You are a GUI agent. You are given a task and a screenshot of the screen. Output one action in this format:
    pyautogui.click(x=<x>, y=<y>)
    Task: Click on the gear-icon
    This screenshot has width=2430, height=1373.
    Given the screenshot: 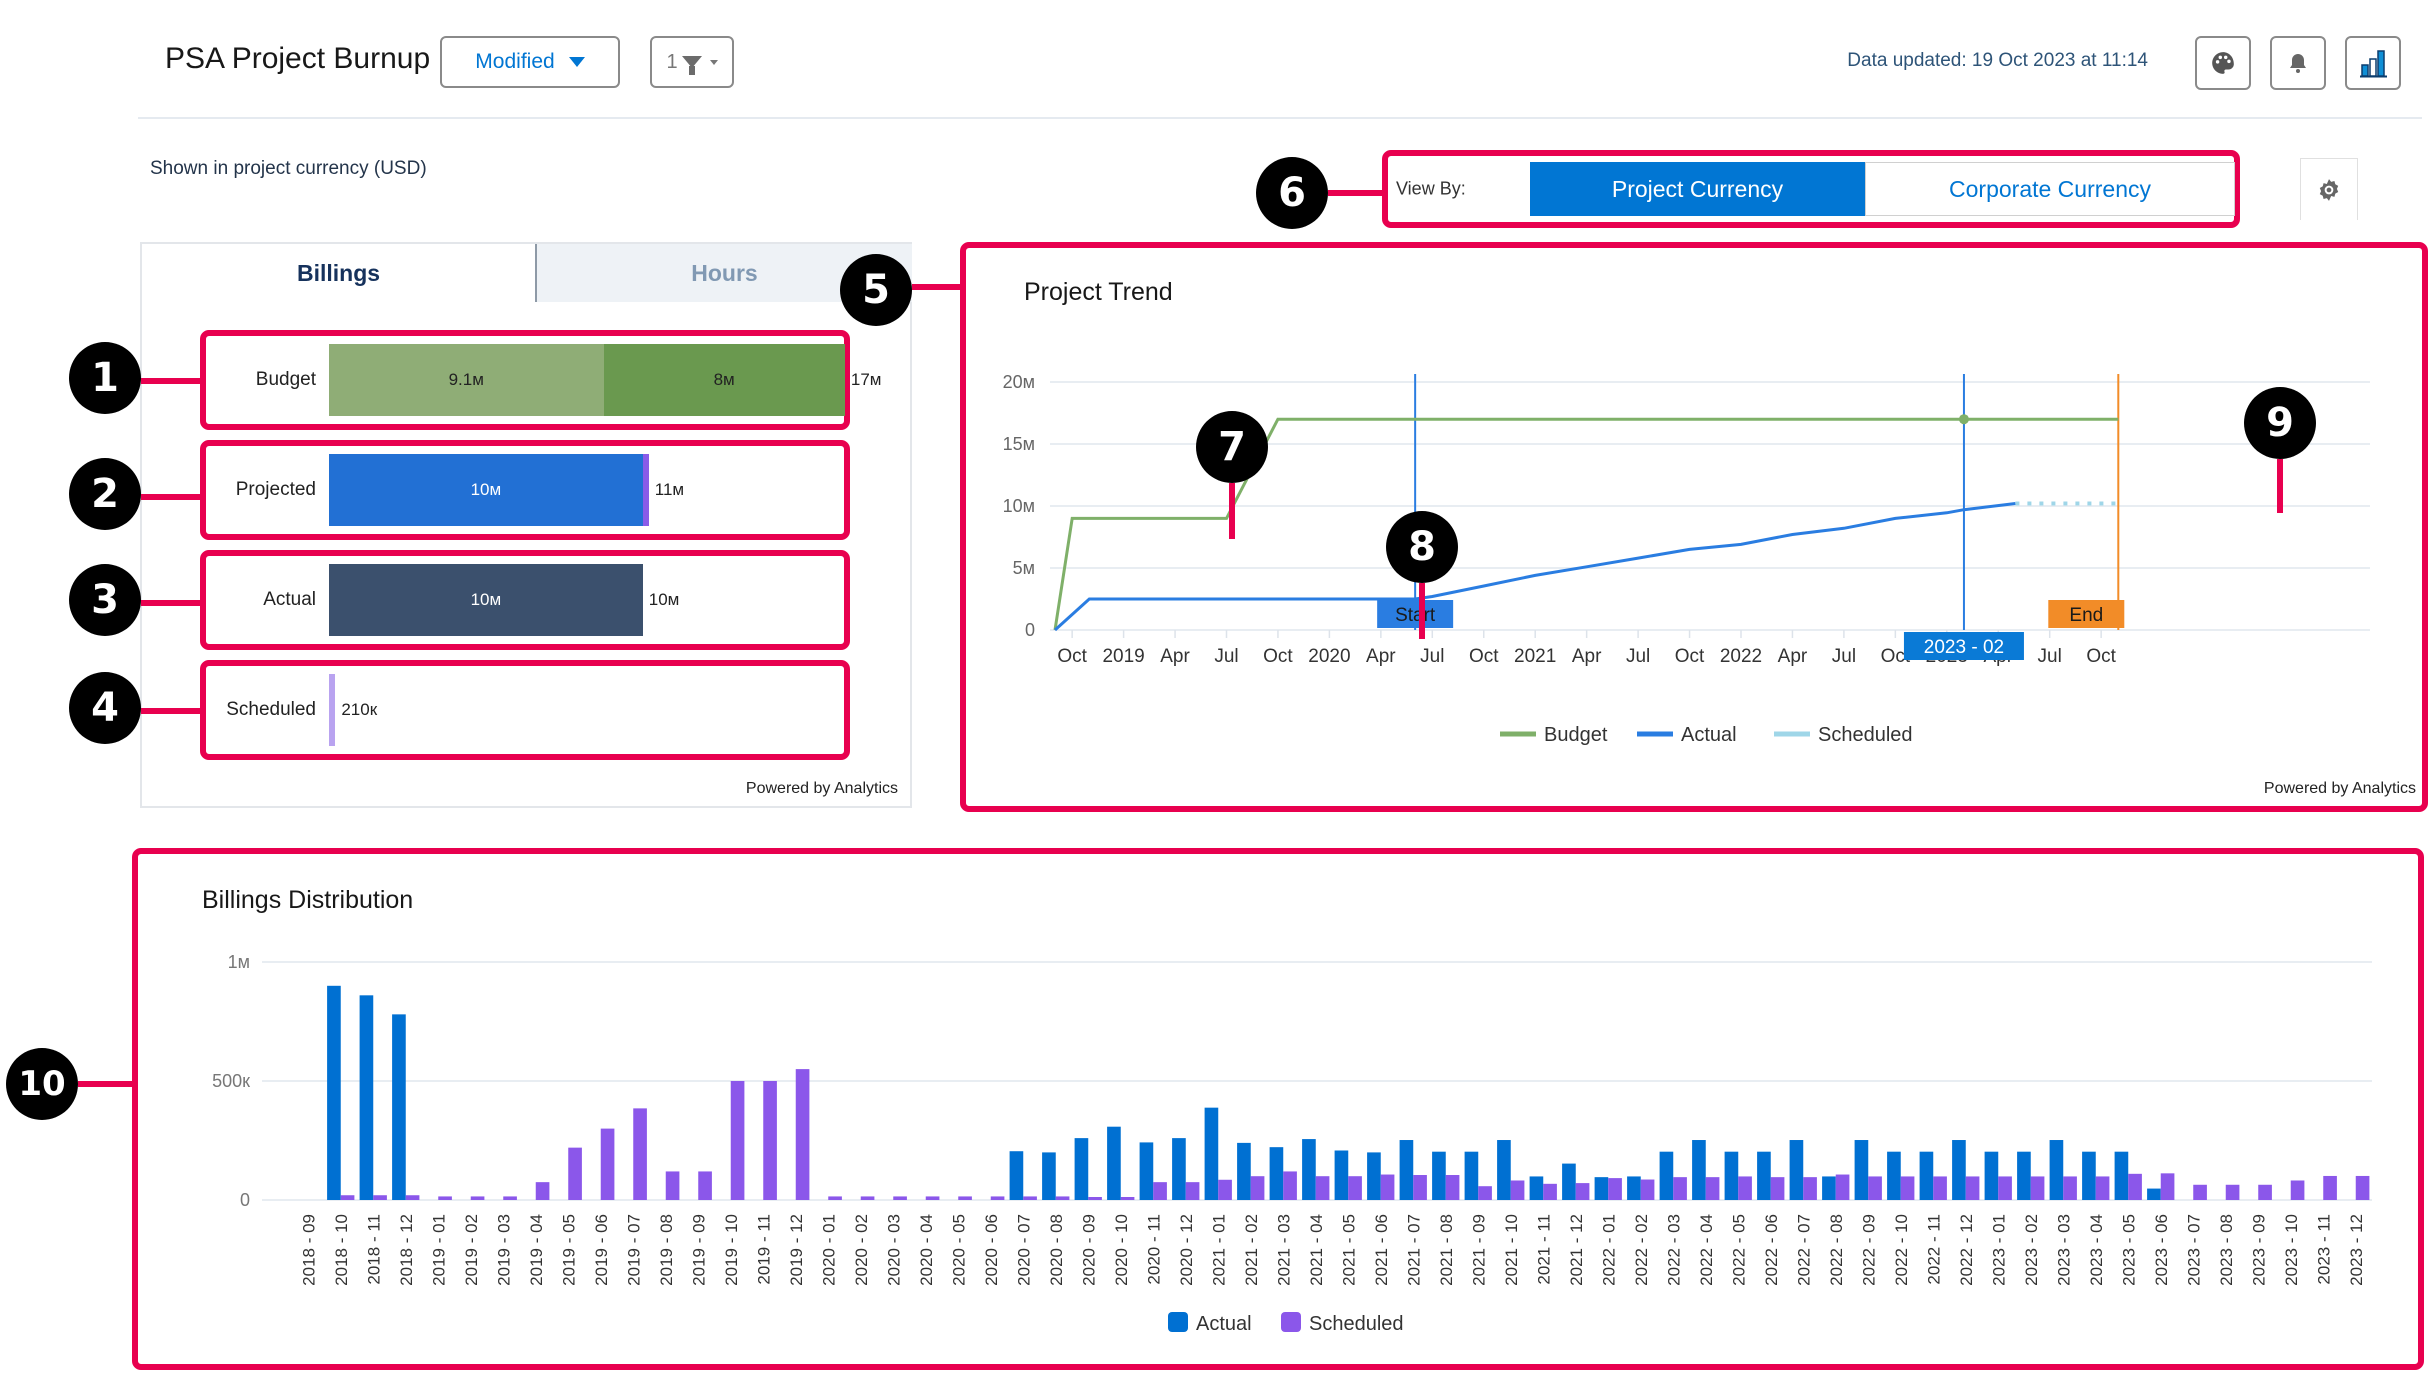 What is the action you would take?
    pyautogui.click(x=2329, y=189)
    